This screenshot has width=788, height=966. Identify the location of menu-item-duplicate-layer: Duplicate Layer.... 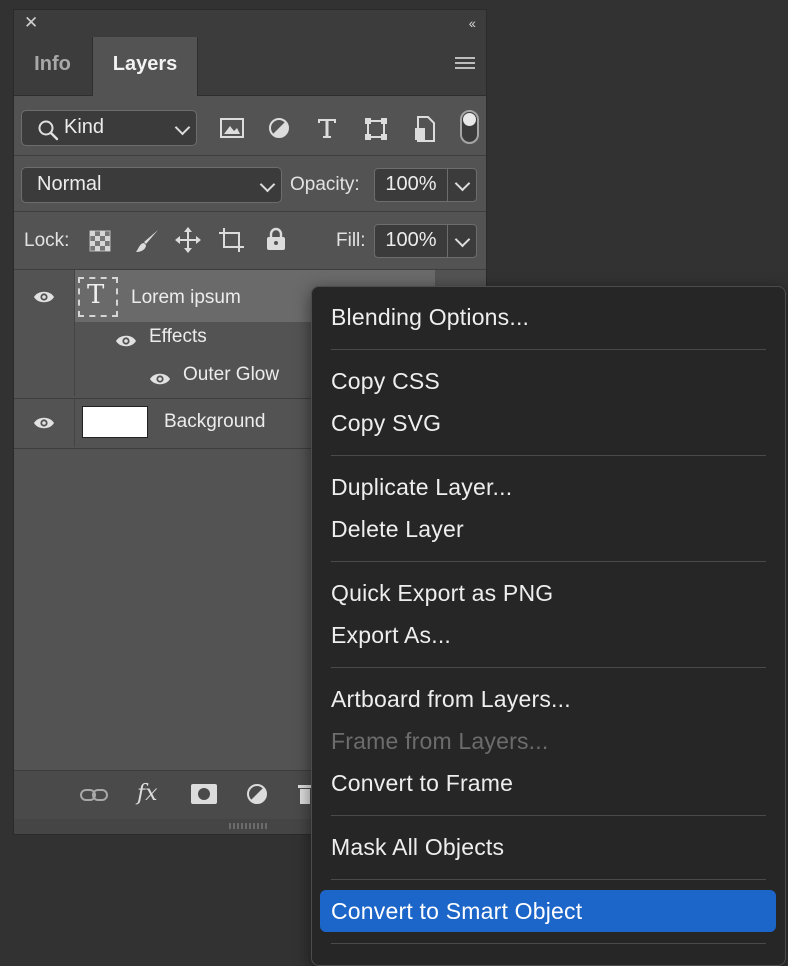
(421, 487).